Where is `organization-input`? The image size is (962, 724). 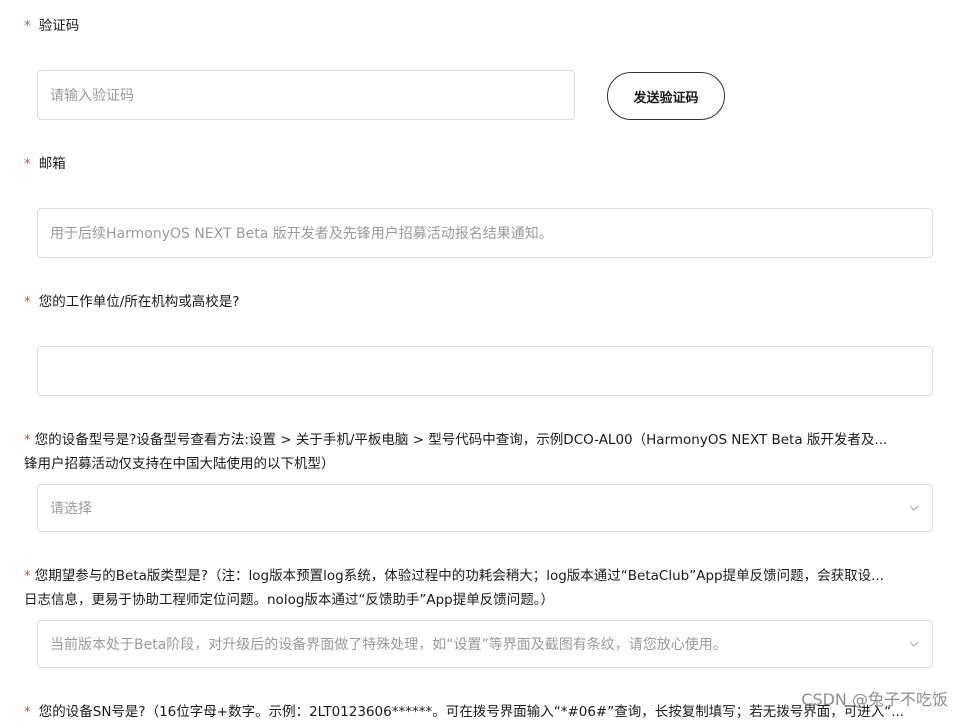
organization-input is located at coordinates (485, 371).